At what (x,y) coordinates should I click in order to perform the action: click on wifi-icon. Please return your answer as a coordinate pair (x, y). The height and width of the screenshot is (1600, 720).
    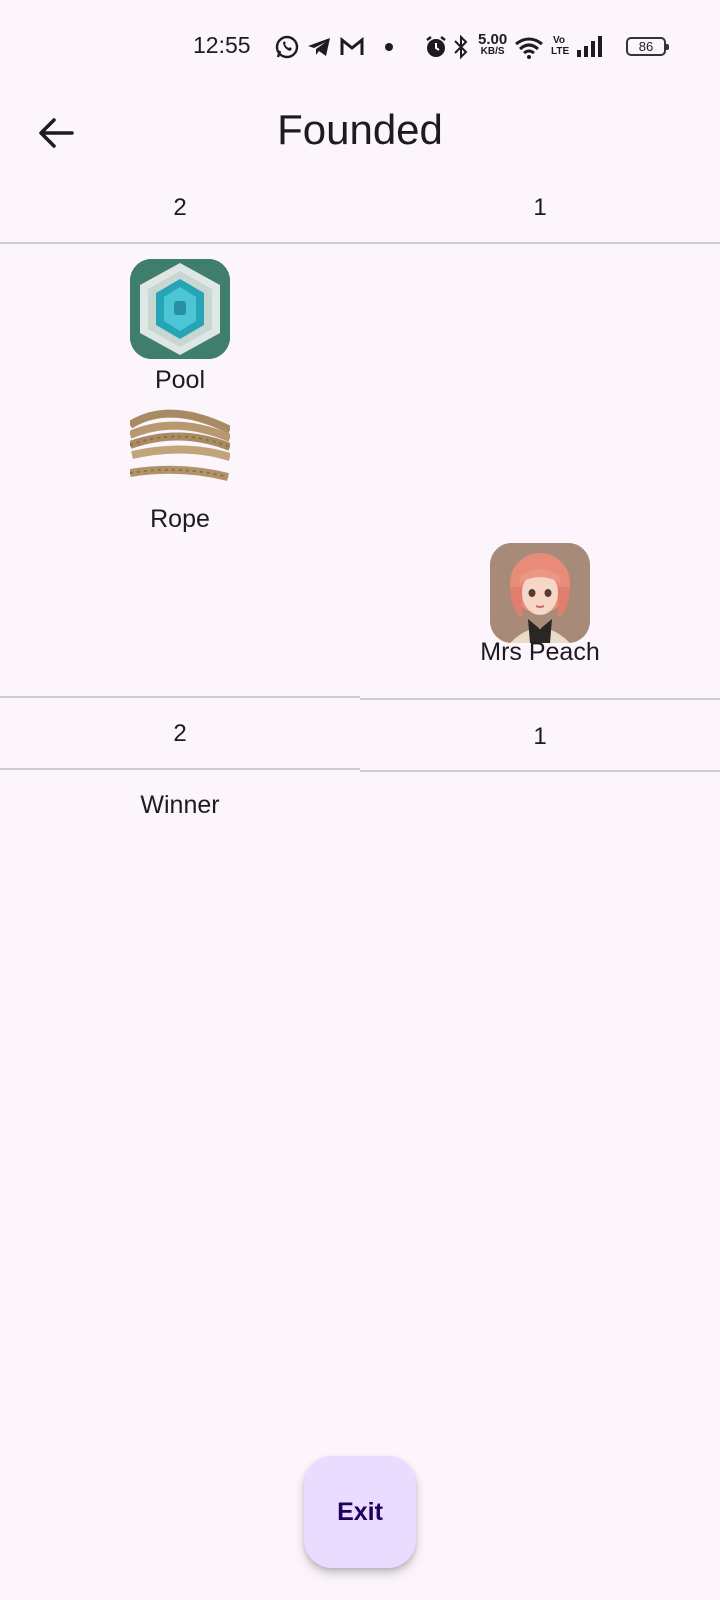
    Looking at the image, I should click on (529, 48).